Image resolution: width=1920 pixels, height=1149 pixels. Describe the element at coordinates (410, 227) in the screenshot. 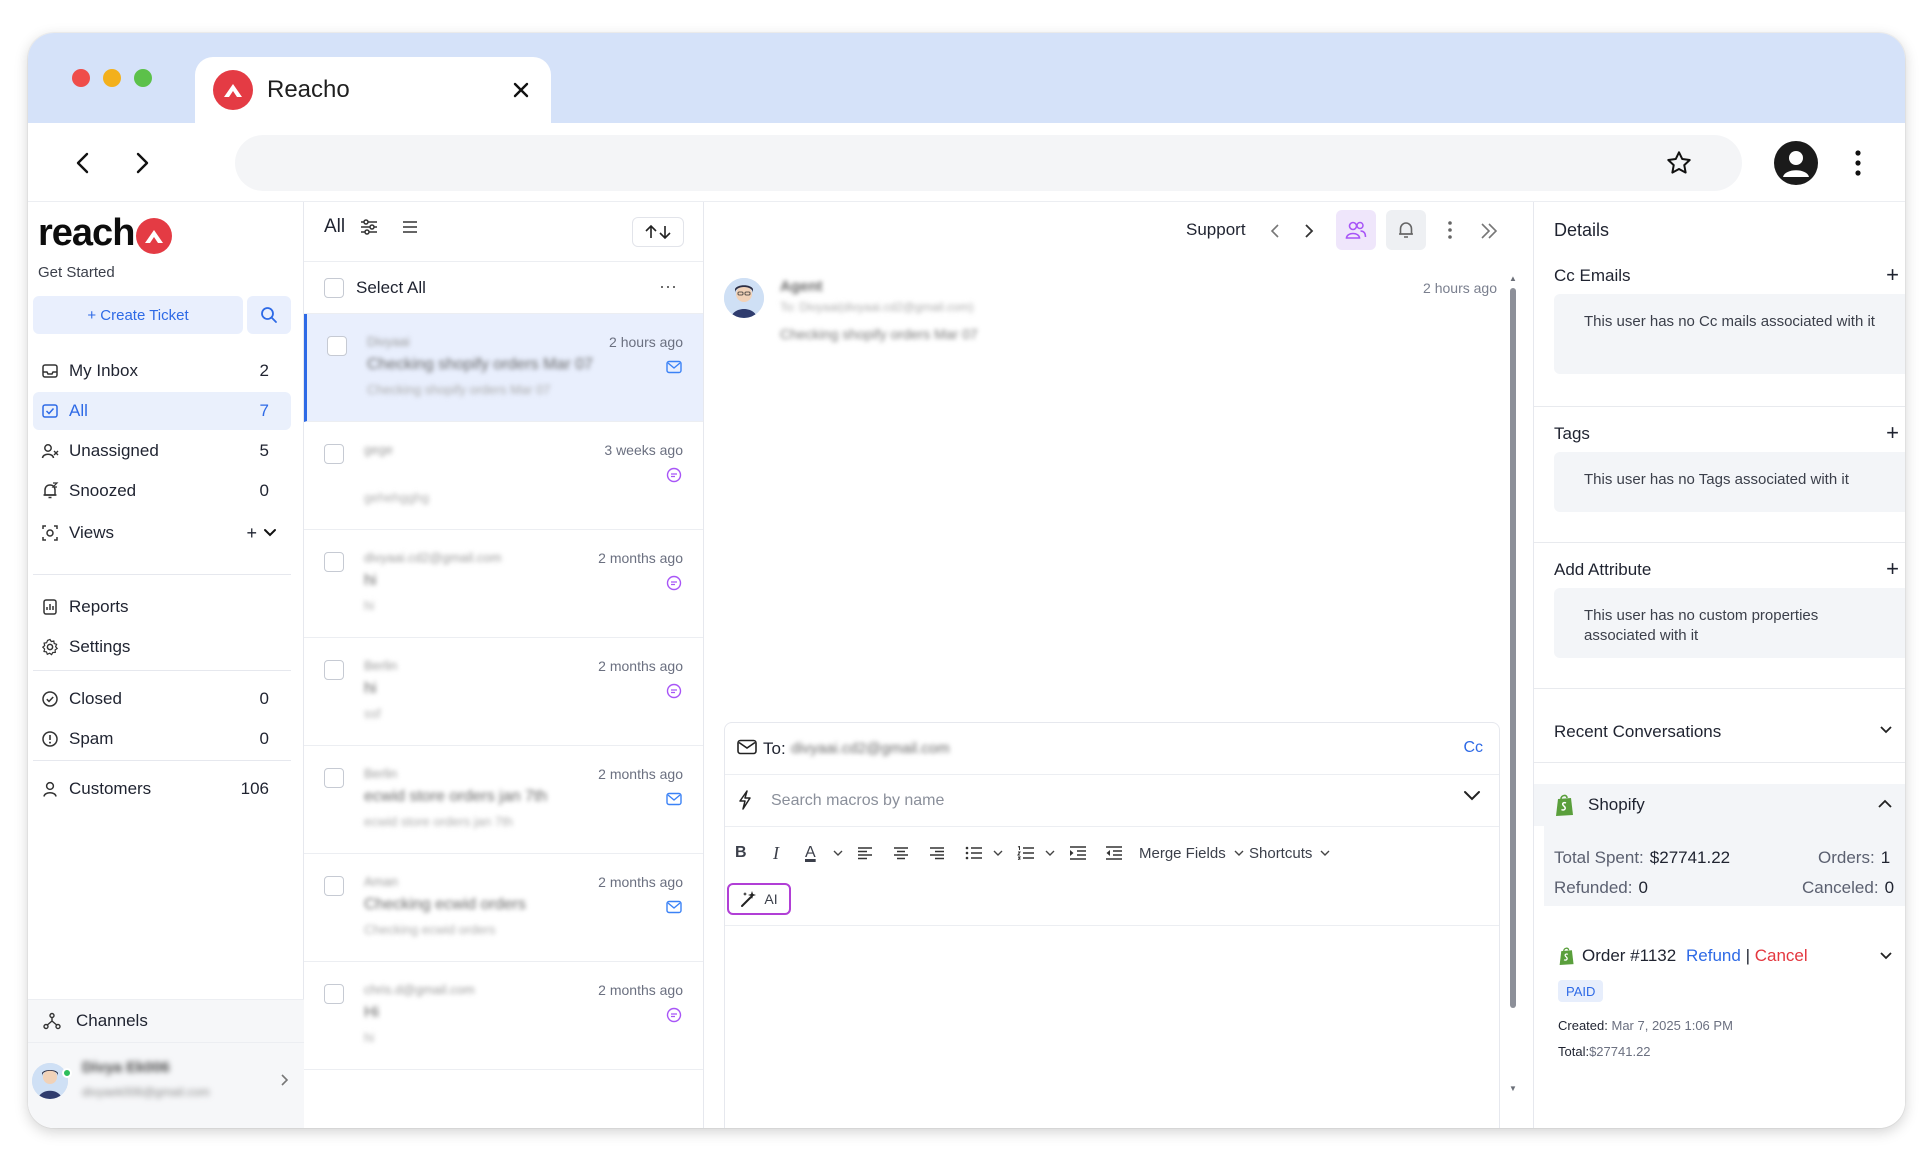

I see `list-view-icon` at that location.